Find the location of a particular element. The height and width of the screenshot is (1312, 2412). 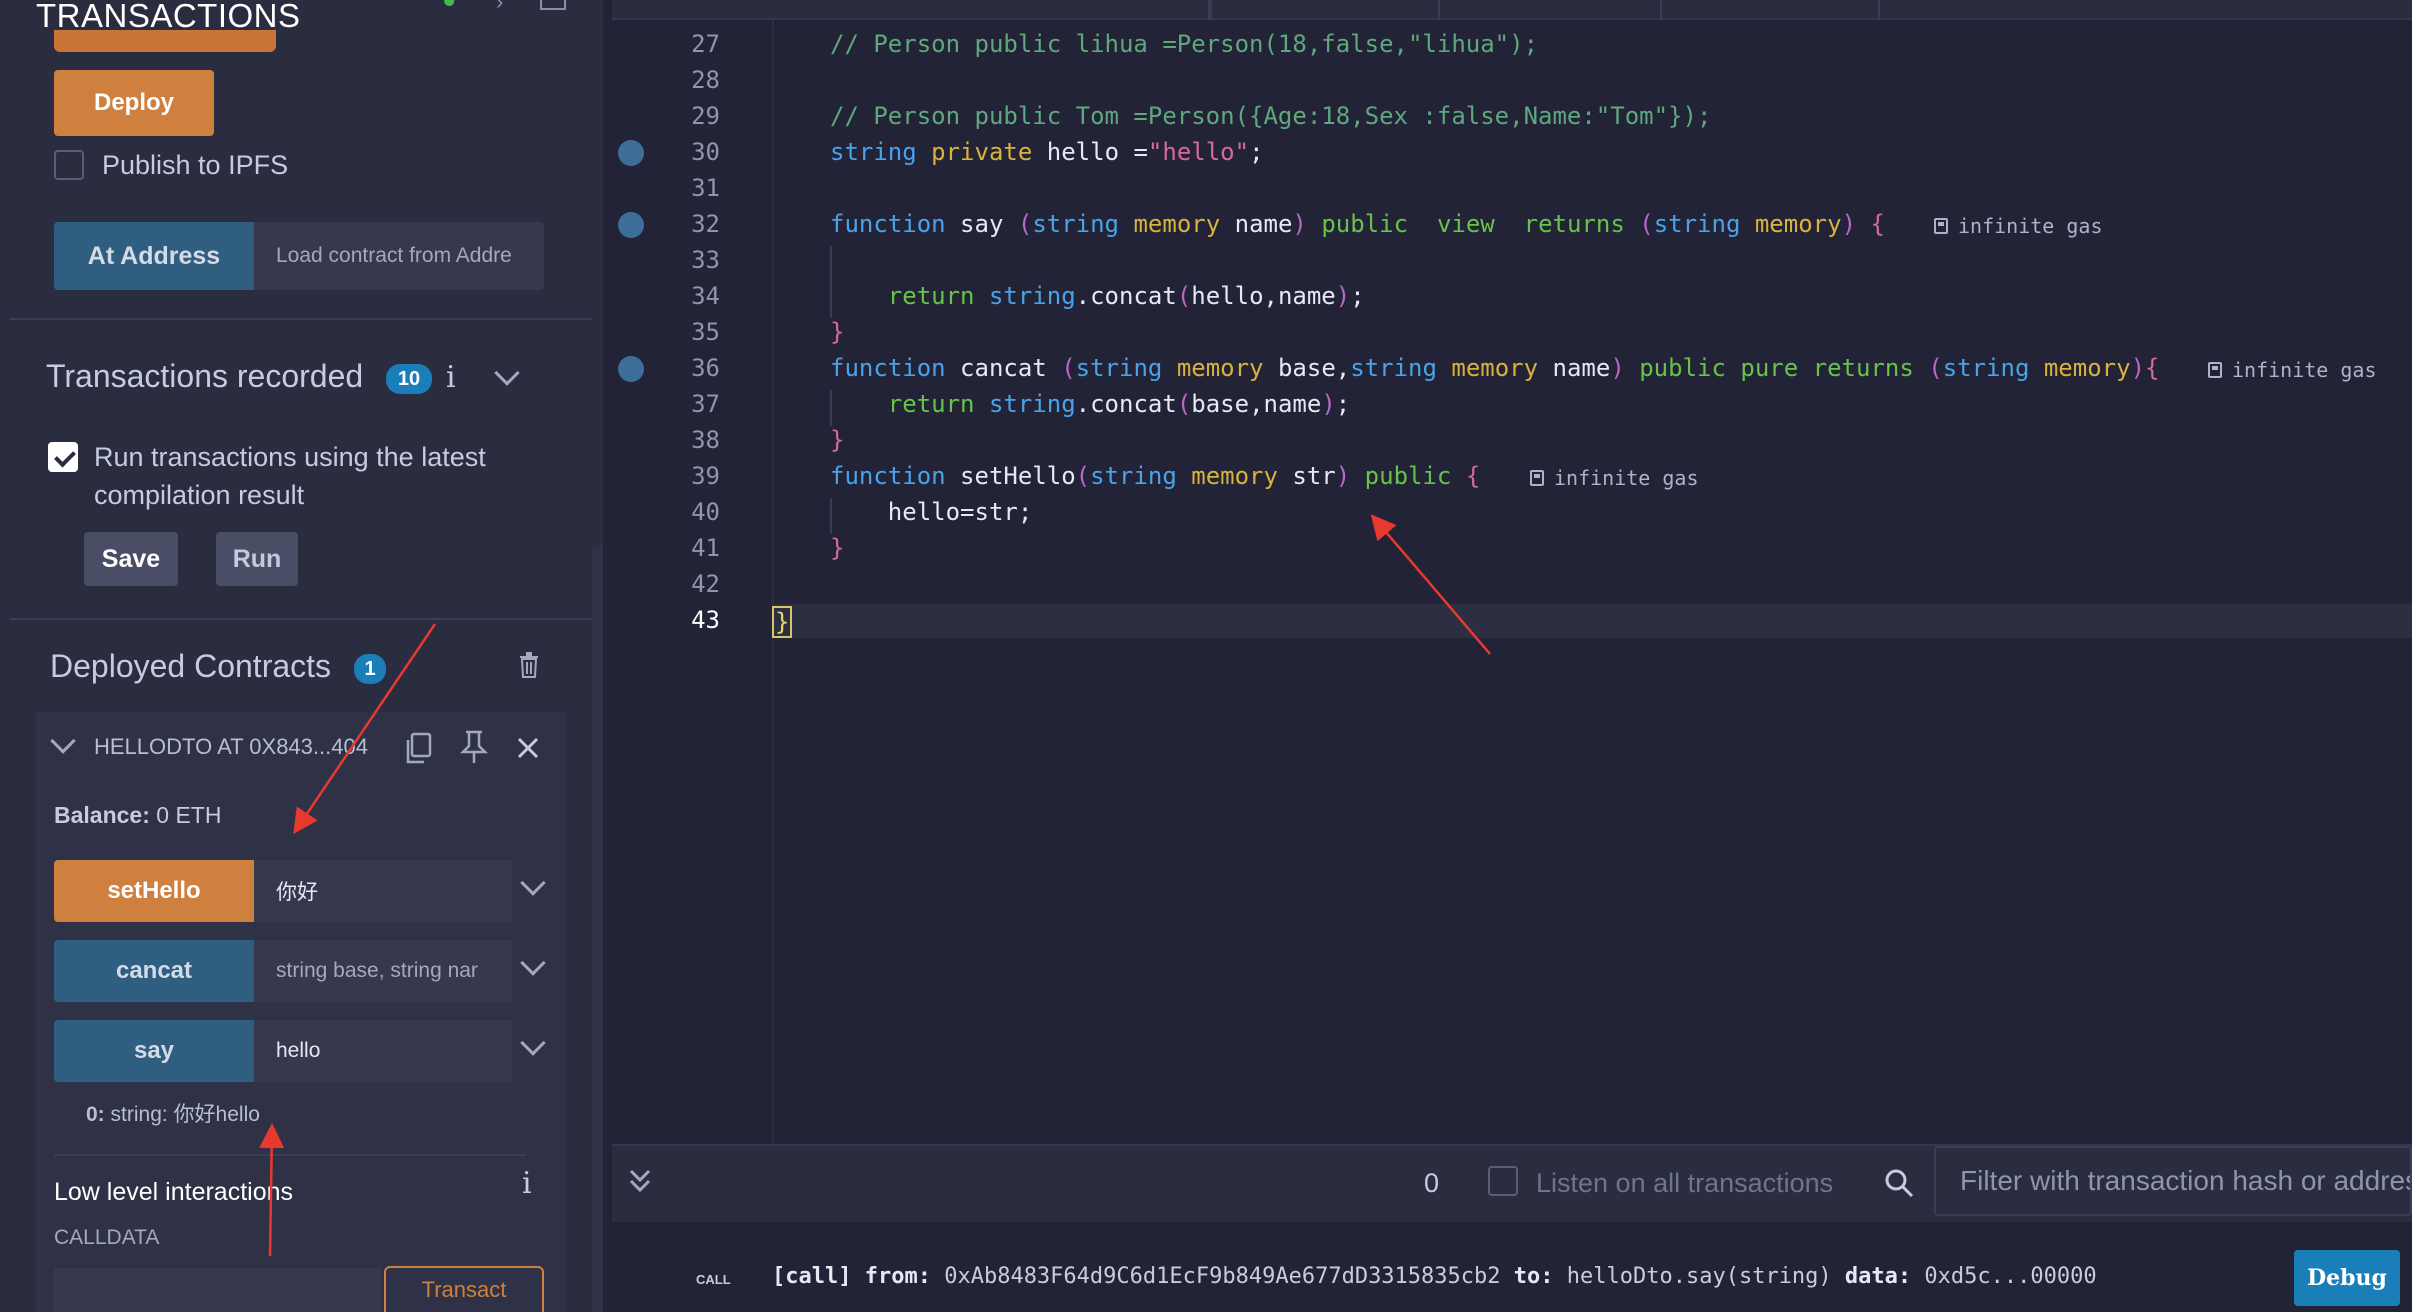

text-cursor-brace: } is located at coordinates (782, 622).